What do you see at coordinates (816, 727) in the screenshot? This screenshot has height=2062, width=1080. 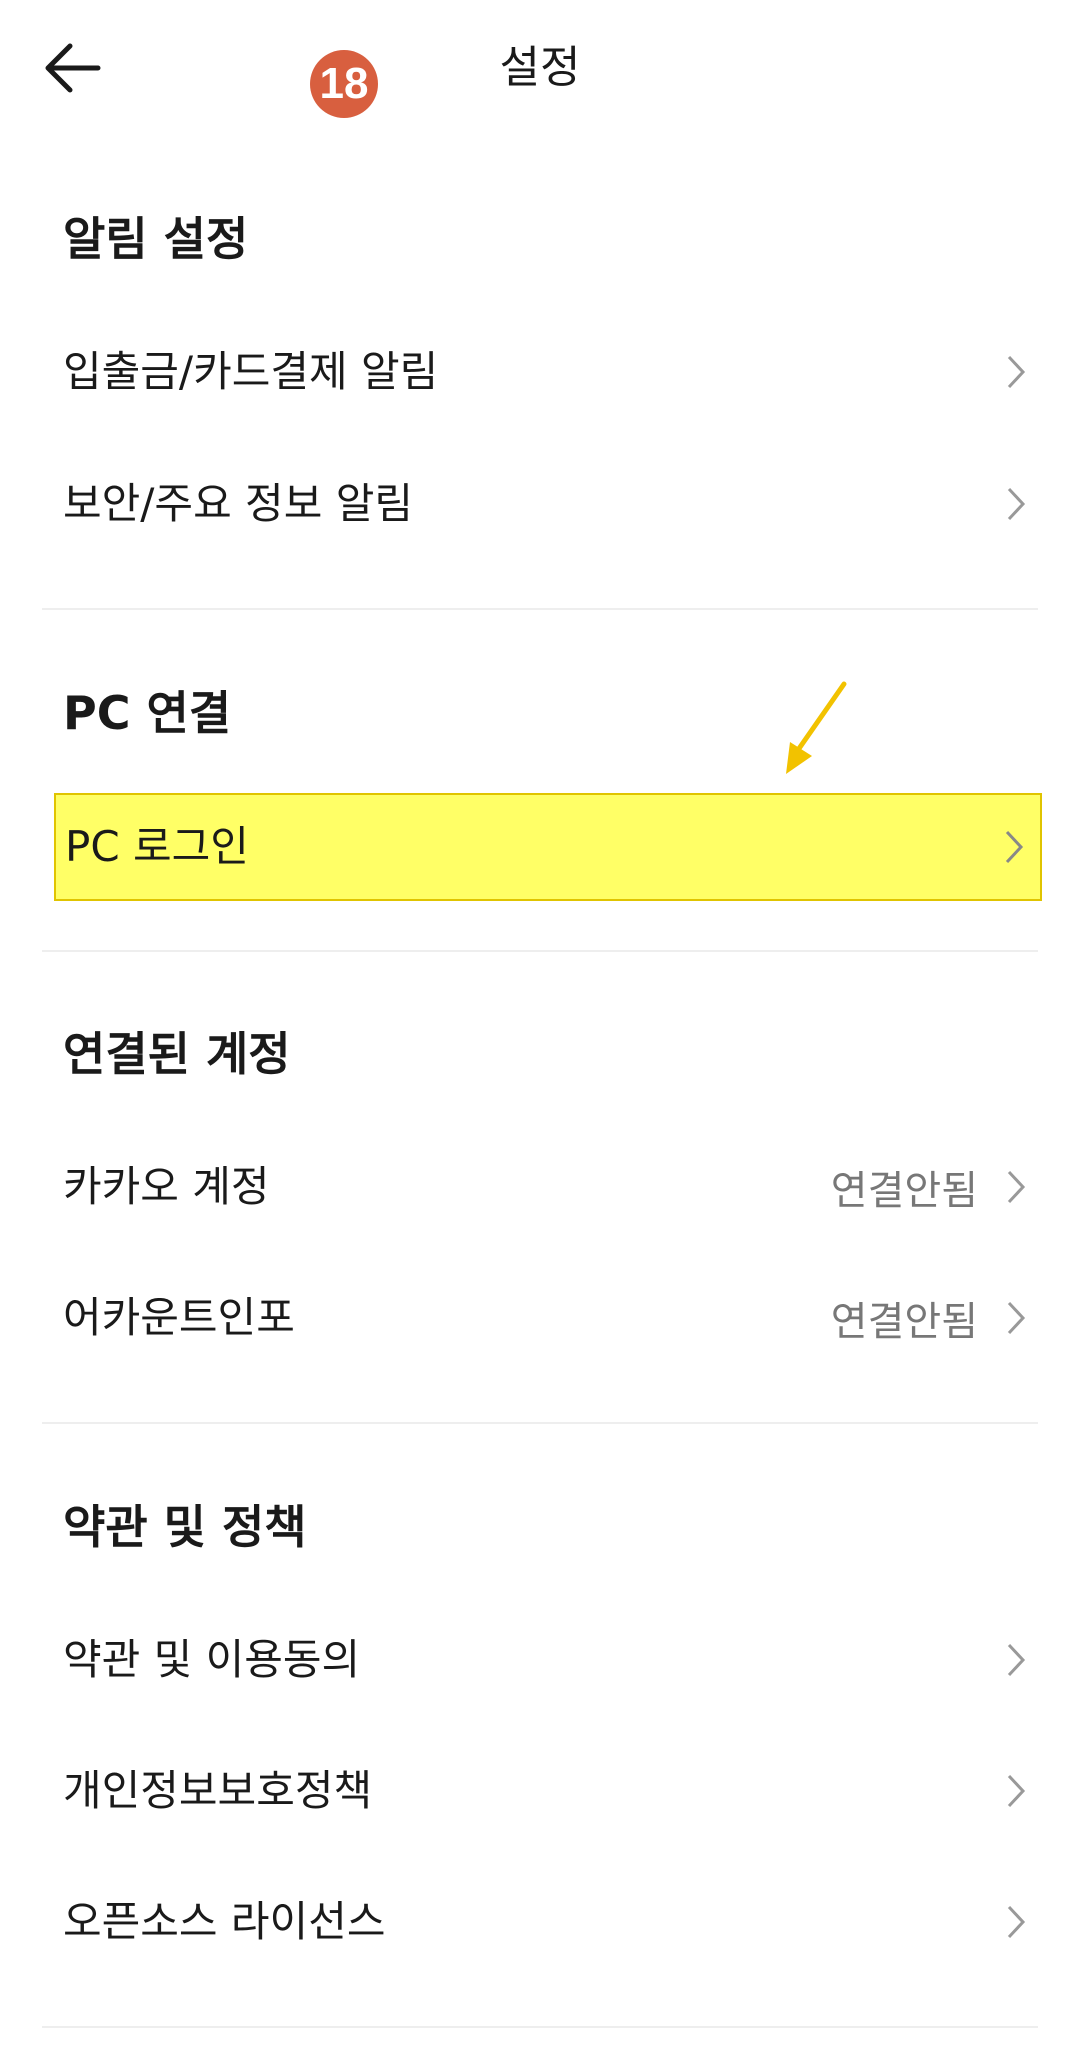 I see `annotation-arrow-icon` at bounding box center [816, 727].